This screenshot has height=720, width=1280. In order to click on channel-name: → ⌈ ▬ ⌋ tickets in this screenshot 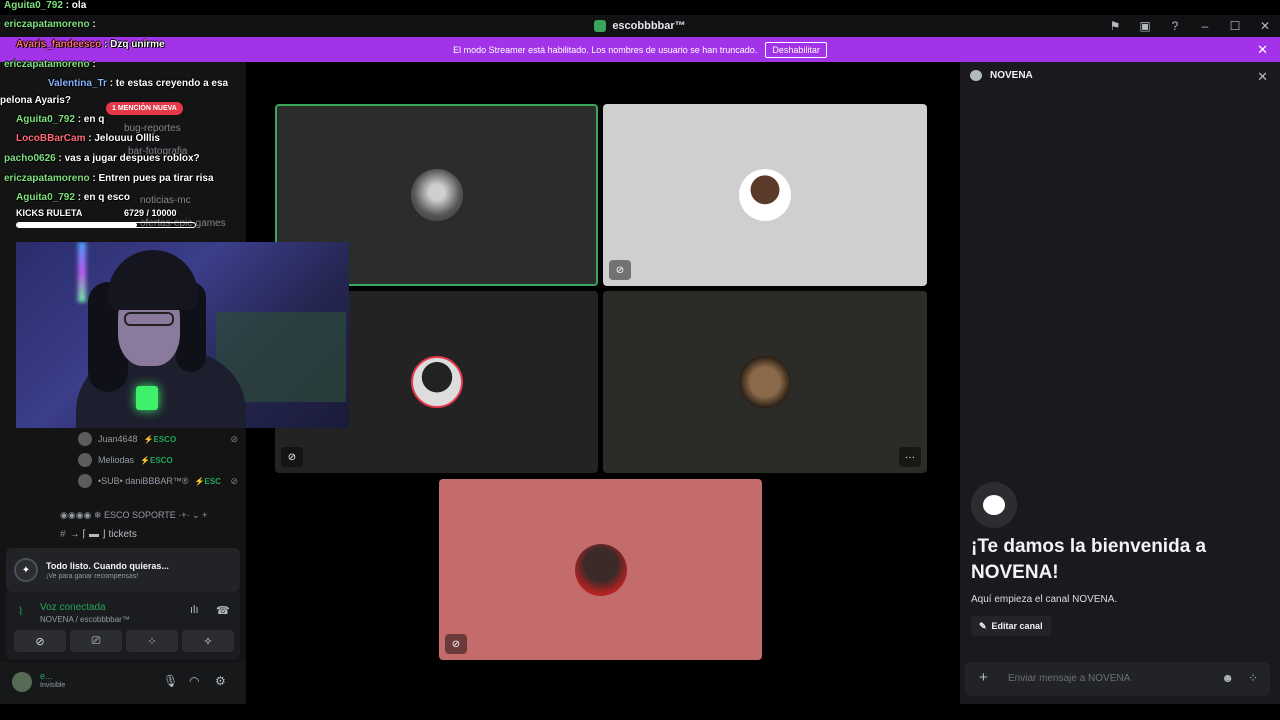, I will do `click(103, 534)`.